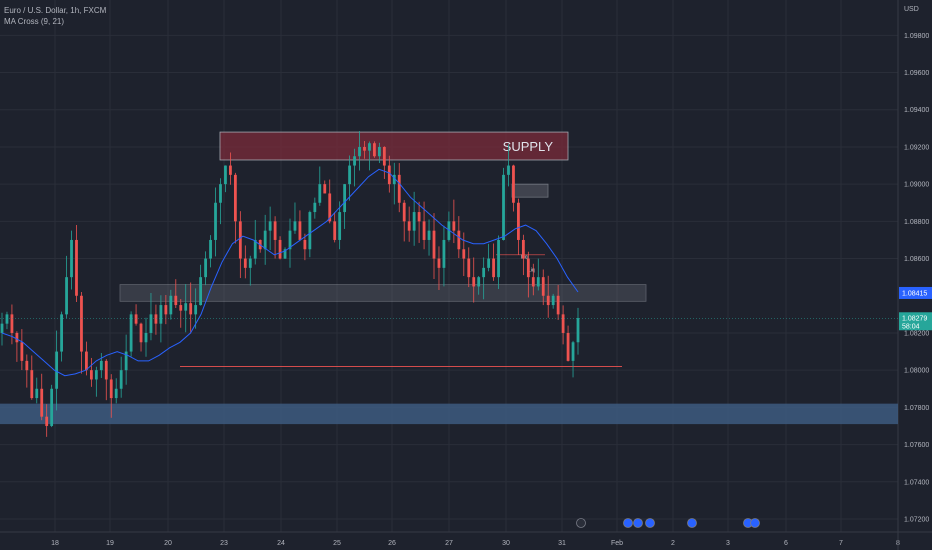 This screenshot has height=550, width=932. Describe the element at coordinates (916, 185) in the screenshot. I see `price-label: 1.09000` at that location.